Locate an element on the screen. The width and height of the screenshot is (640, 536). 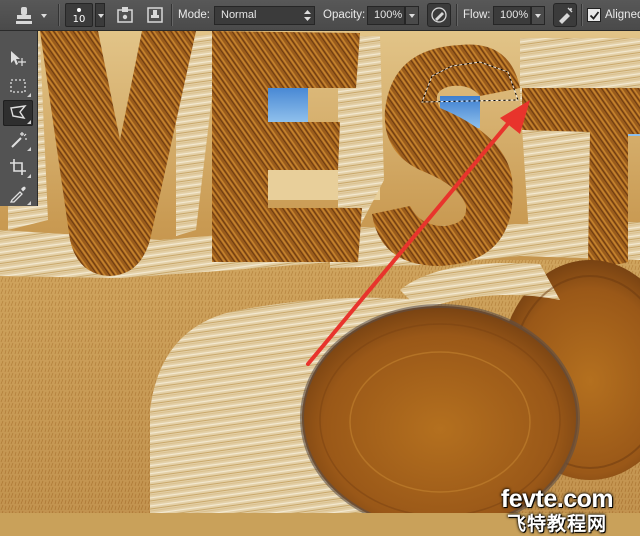
crop-tool is located at coordinates (18, 167).